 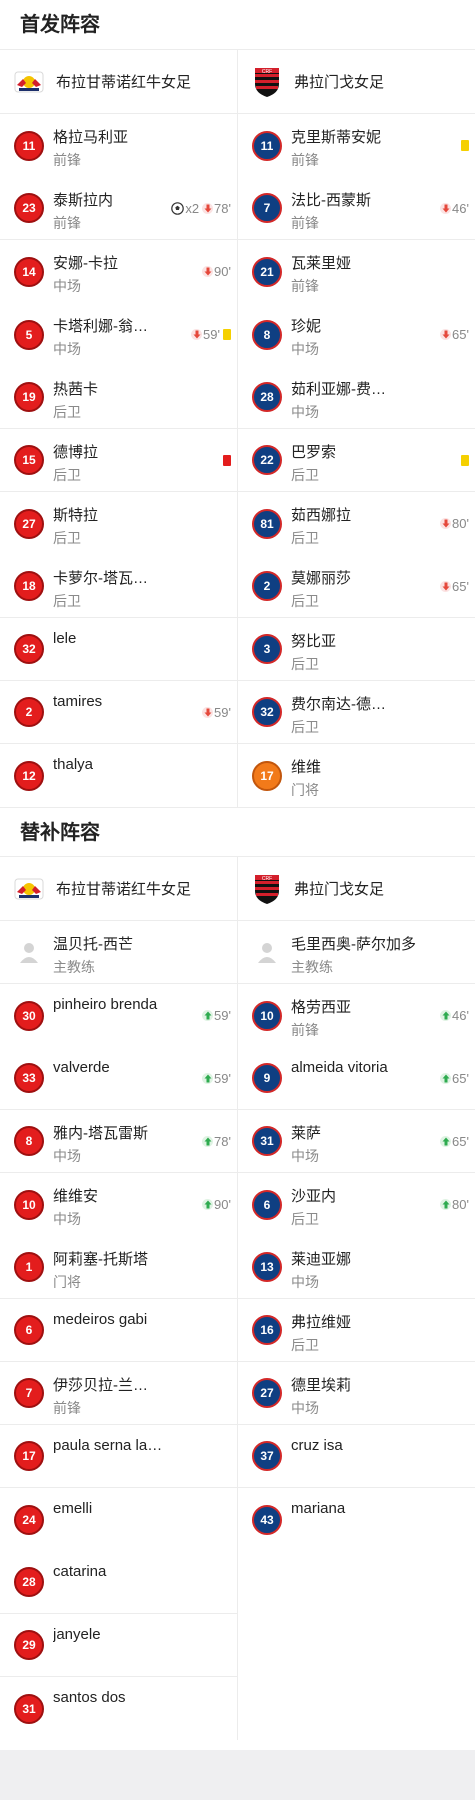 What do you see at coordinates (118, 1078) in the screenshot?
I see `player-row: 33 valverde 59'` at bounding box center [118, 1078].